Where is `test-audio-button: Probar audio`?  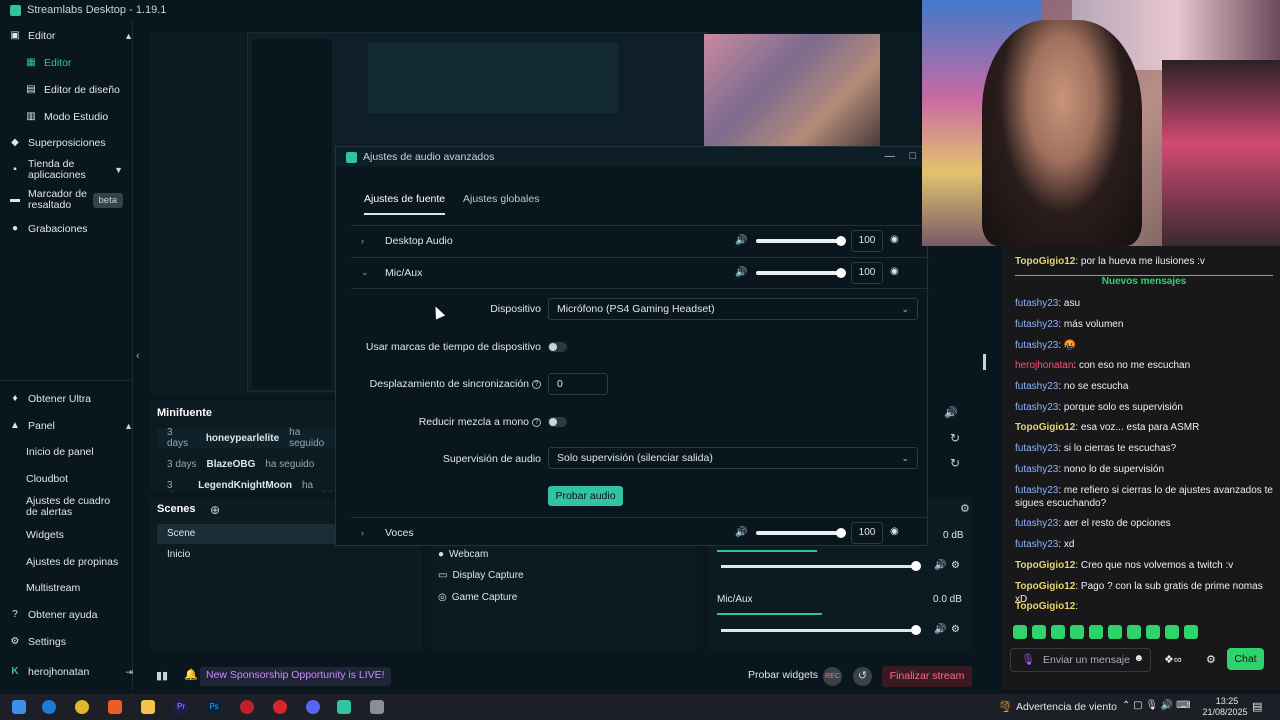
test-audio-button: Probar audio is located at coordinates (585, 496).